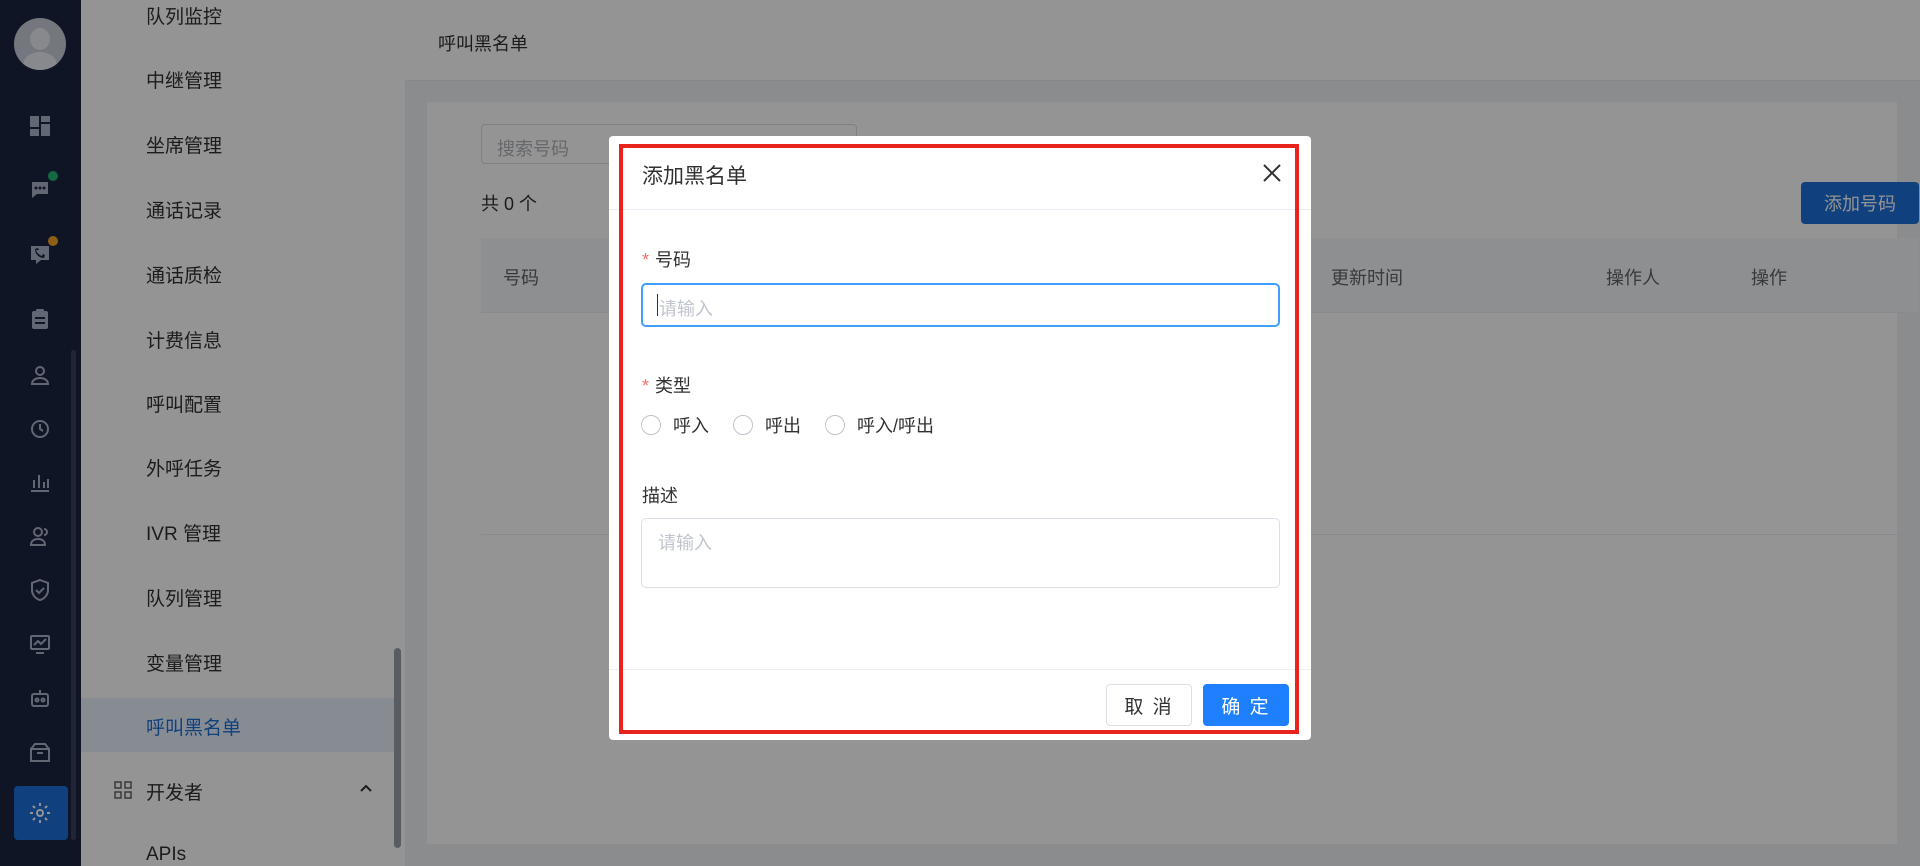  Describe the element at coordinates (767, 425) in the screenshot. I see `radio-outbound: 呼出` at that location.